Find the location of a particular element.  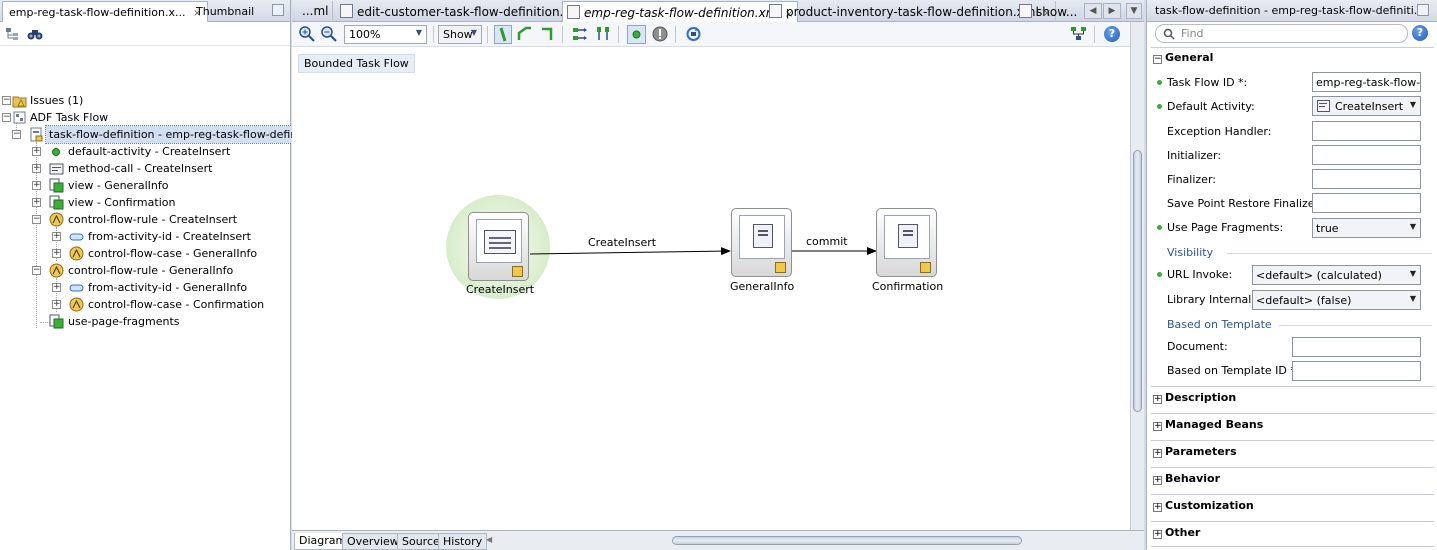

show-menu-button: Show ▼ is located at coordinates (460, 34).